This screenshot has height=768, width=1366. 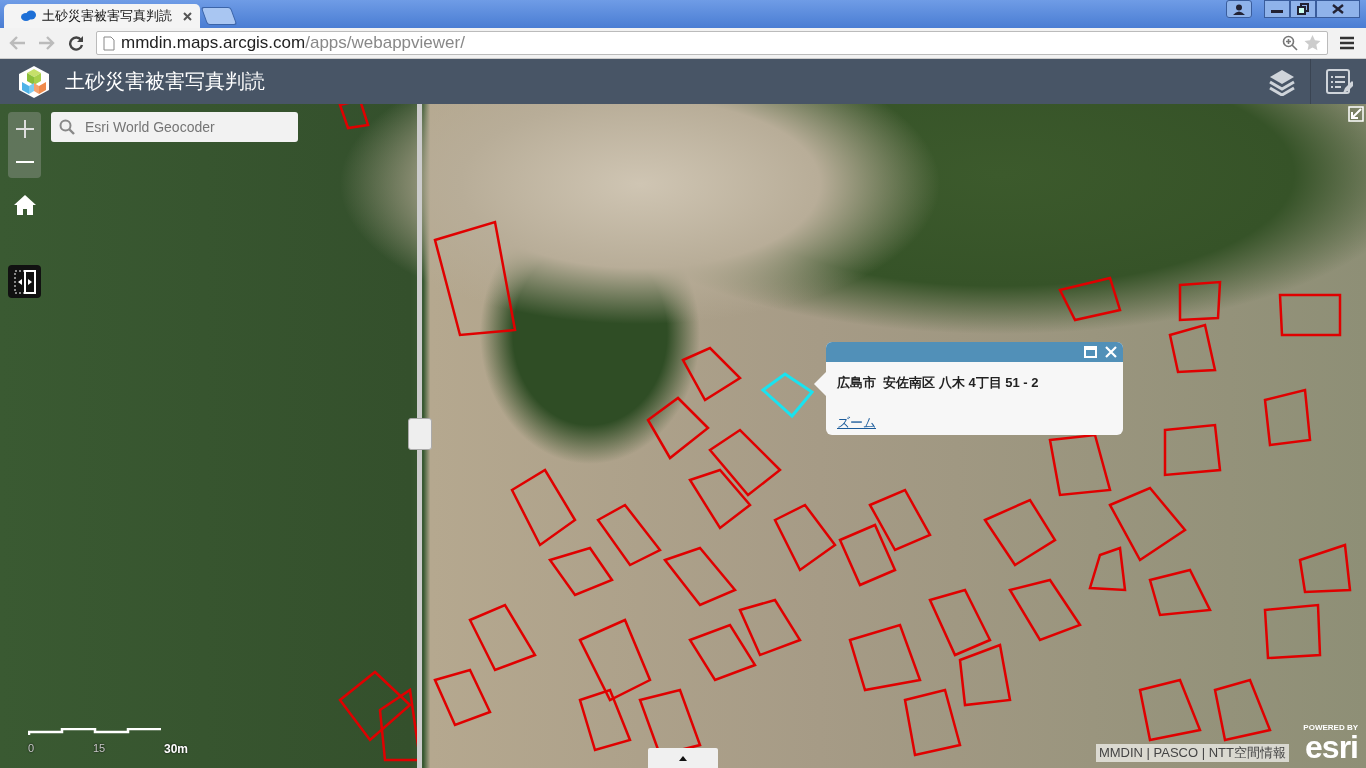 What do you see at coordinates (76, 43) in the screenshot?
I see `reload-icon` at bounding box center [76, 43].